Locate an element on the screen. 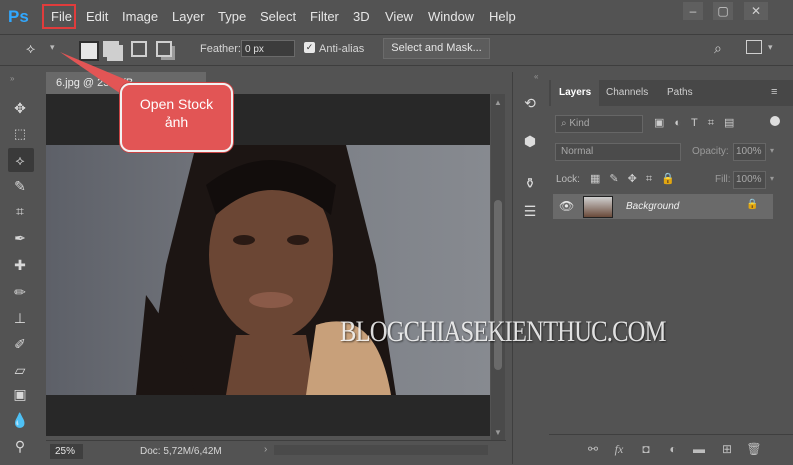 This screenshot has height=465, width=793. menu-edit: Edit is located at coordinates (97, 17).